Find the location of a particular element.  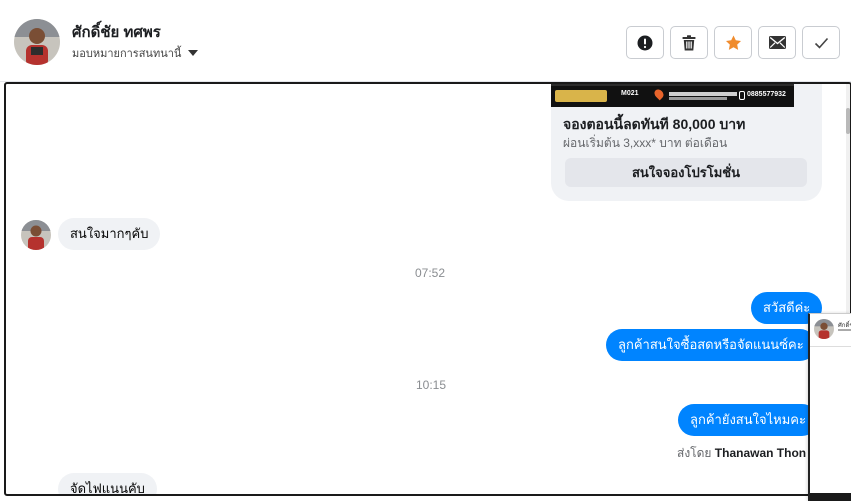

floating-chat-avatar is located at coordinates (824, 329).